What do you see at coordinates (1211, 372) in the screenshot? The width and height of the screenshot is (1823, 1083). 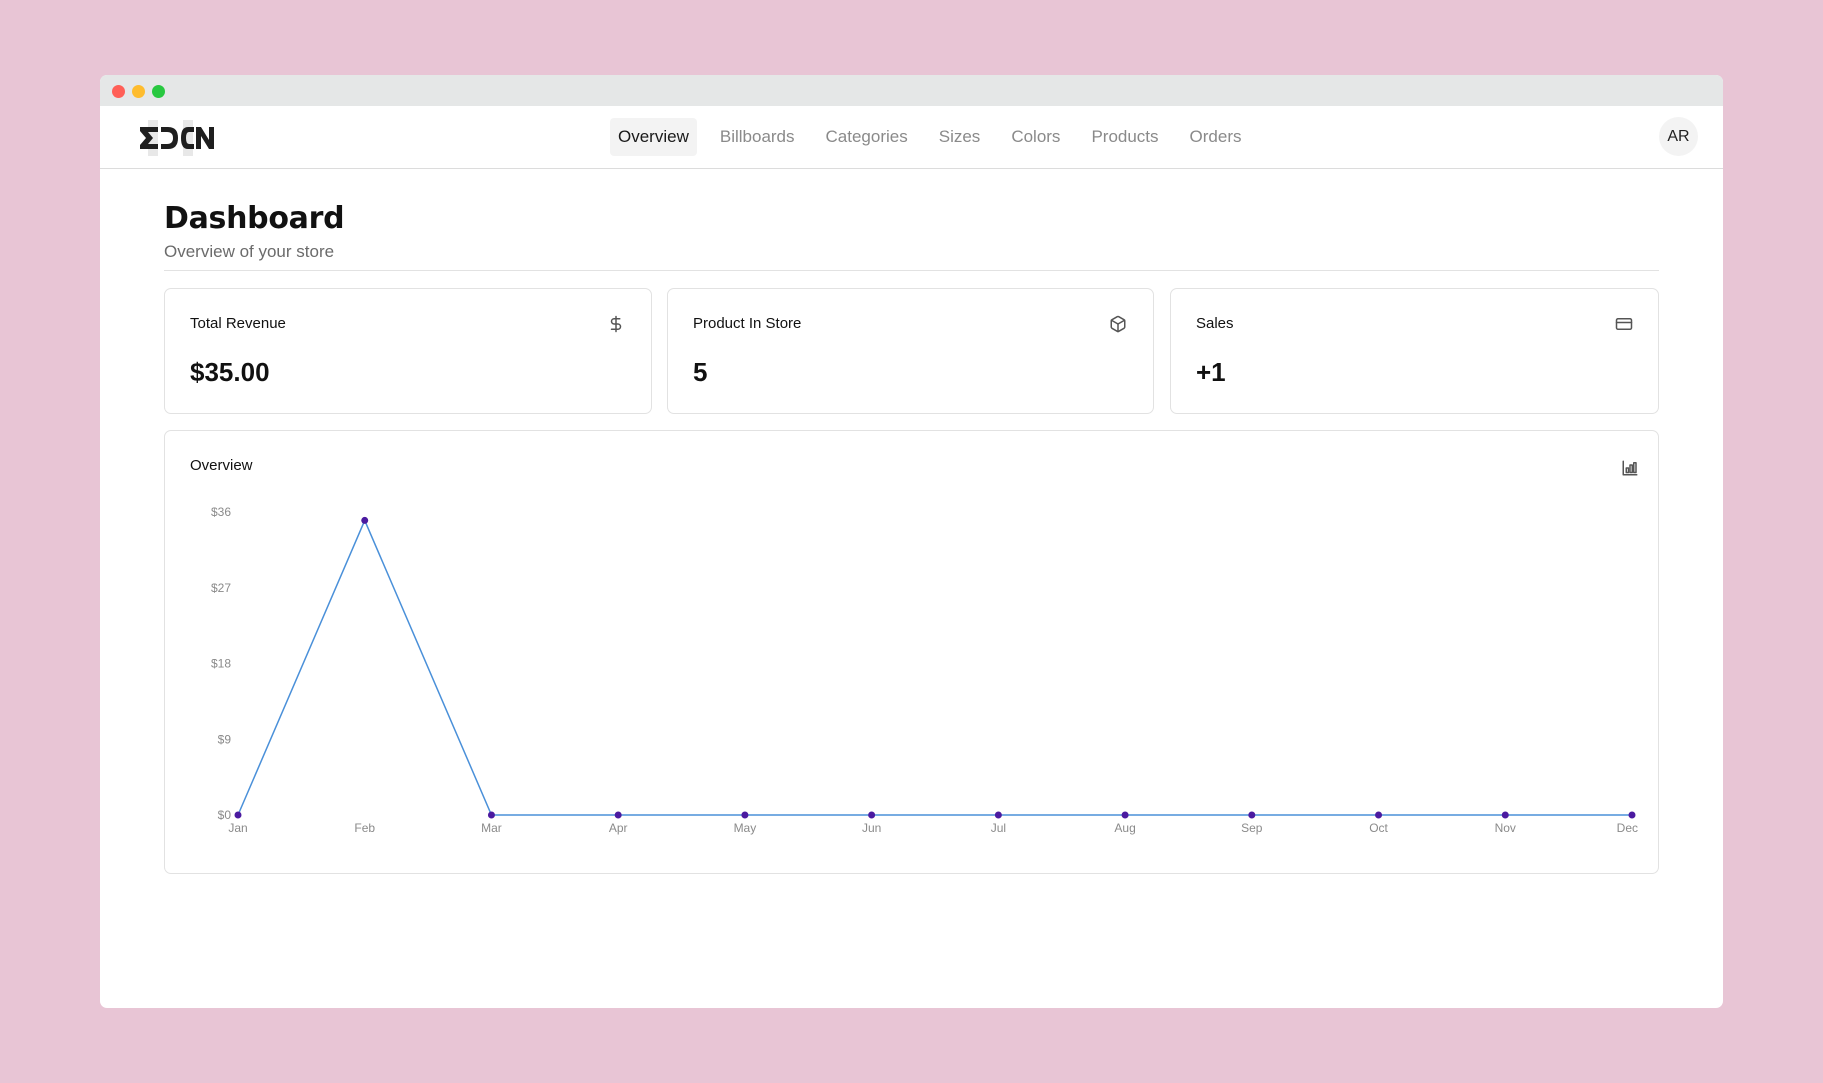 I see `card-value: +1` at bounding box center [1211, 372].